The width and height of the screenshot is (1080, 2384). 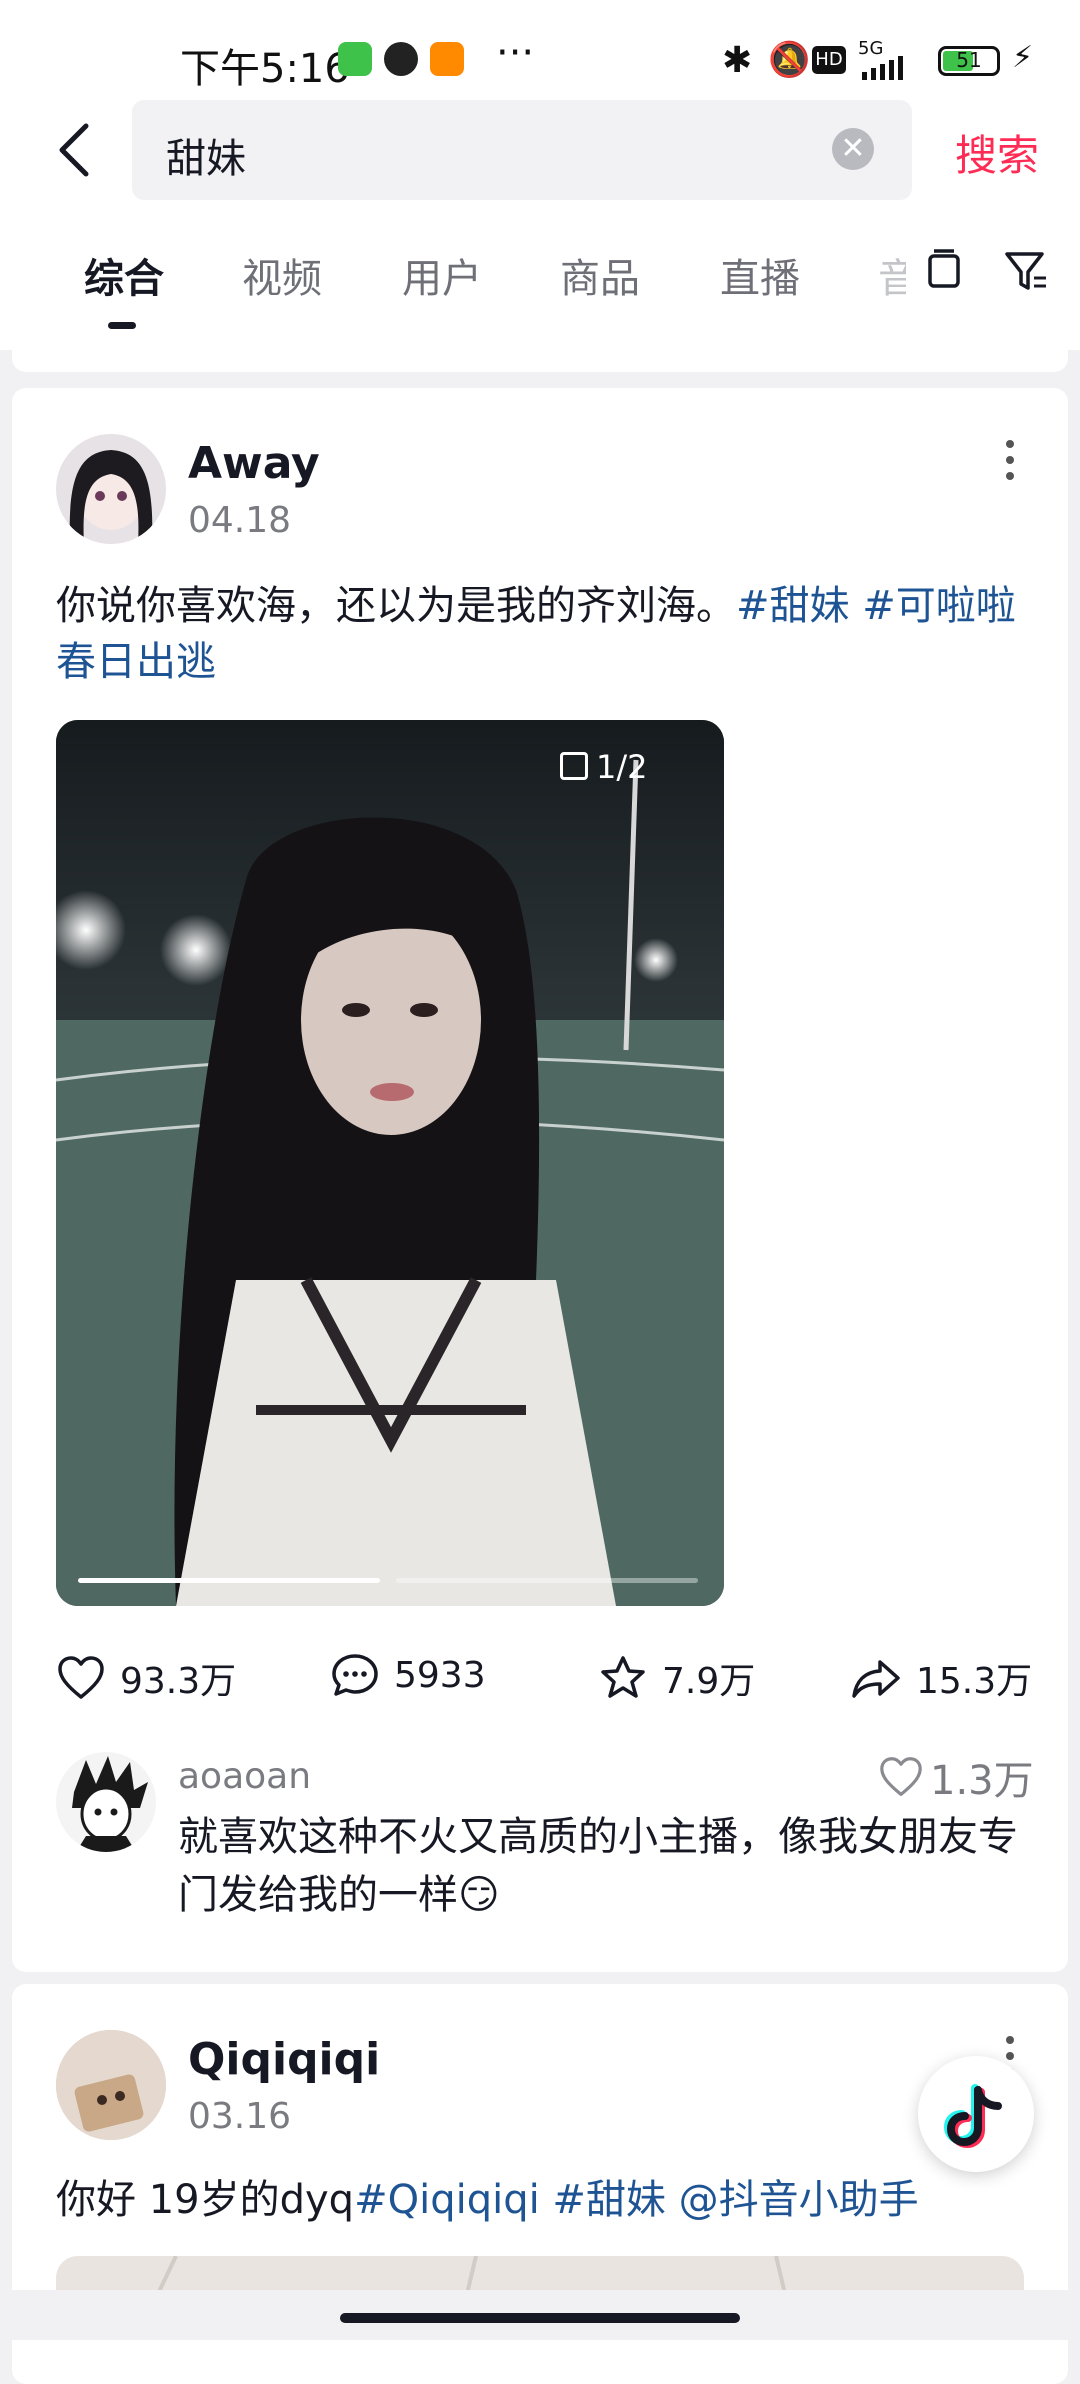 I want to click on comment-text: 就喜欢这种不火又高质的小主播，像我女朋友专门发给我的一样😏, so click(x=598, y=1866).